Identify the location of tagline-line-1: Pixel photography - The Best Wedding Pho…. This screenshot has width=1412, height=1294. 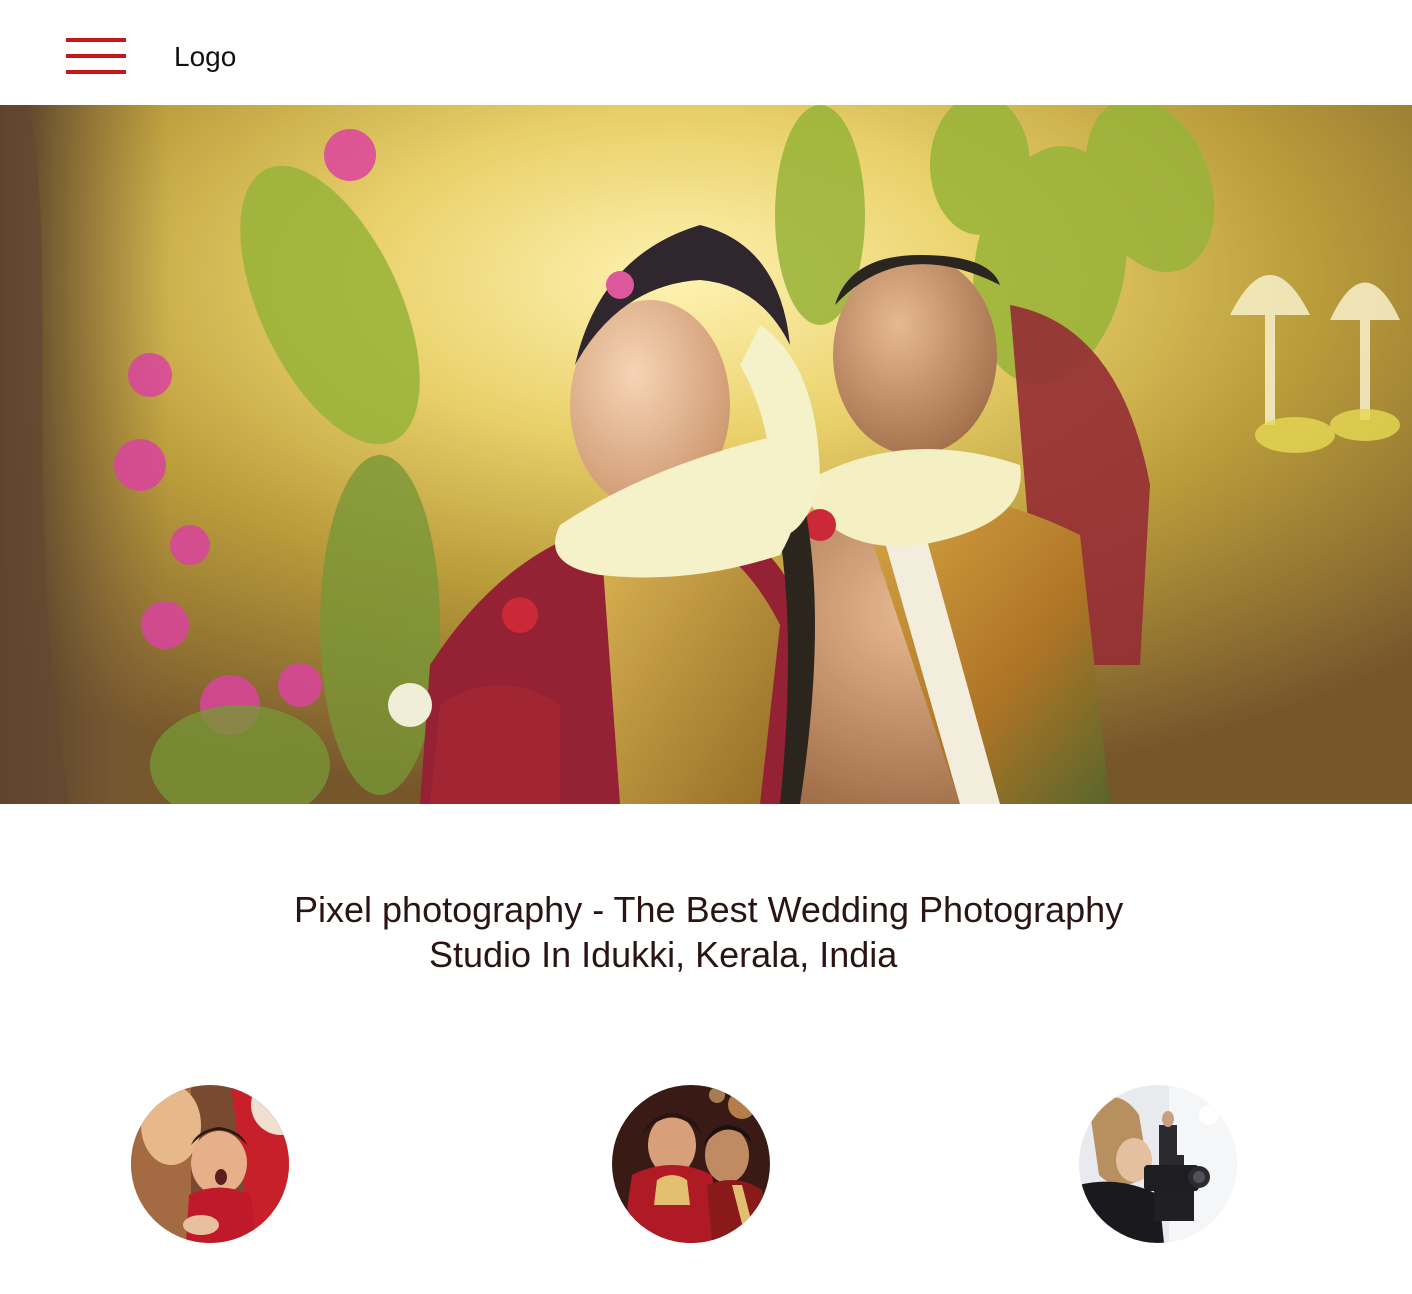
(709, 909).